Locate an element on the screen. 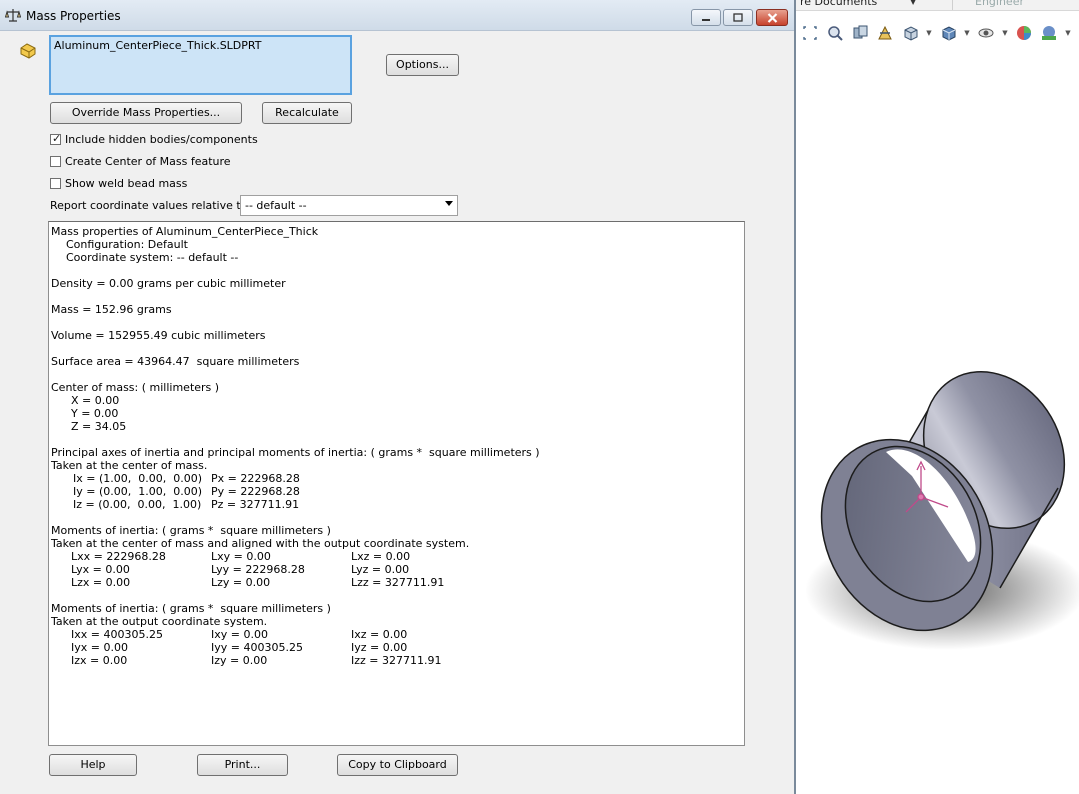  previous-view-icon is located at coordinates (860, 33).